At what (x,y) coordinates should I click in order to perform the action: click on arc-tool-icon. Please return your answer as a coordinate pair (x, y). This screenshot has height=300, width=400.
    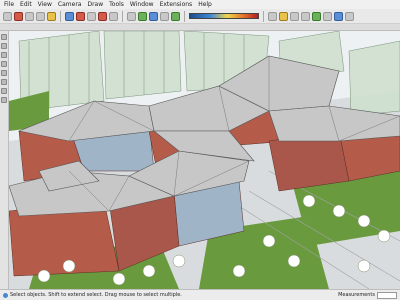
    Looking at the image, I should click on (40, 16).